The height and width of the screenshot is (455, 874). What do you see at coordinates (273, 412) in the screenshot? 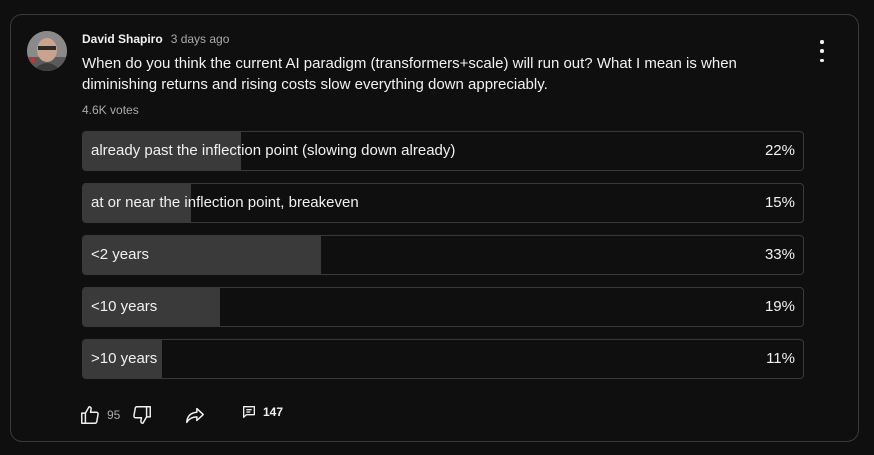
I see `comment-count: 147` at bounding box center [273, 412].